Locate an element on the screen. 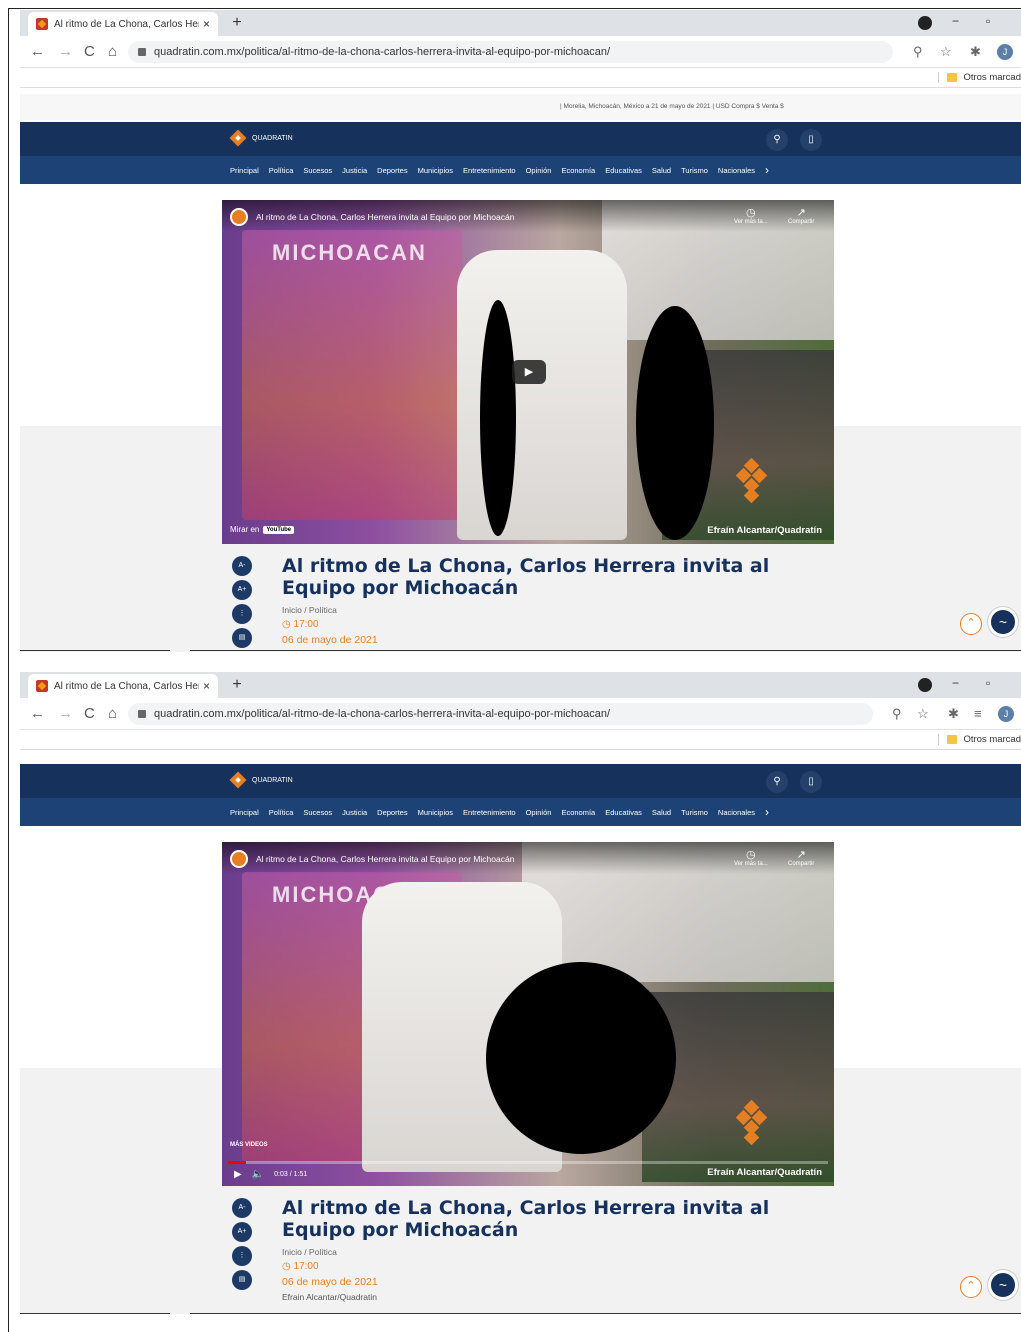 This screenshot has width=1021, height=1332. play-icon: ▶ is located at coordinates (238, 1174).